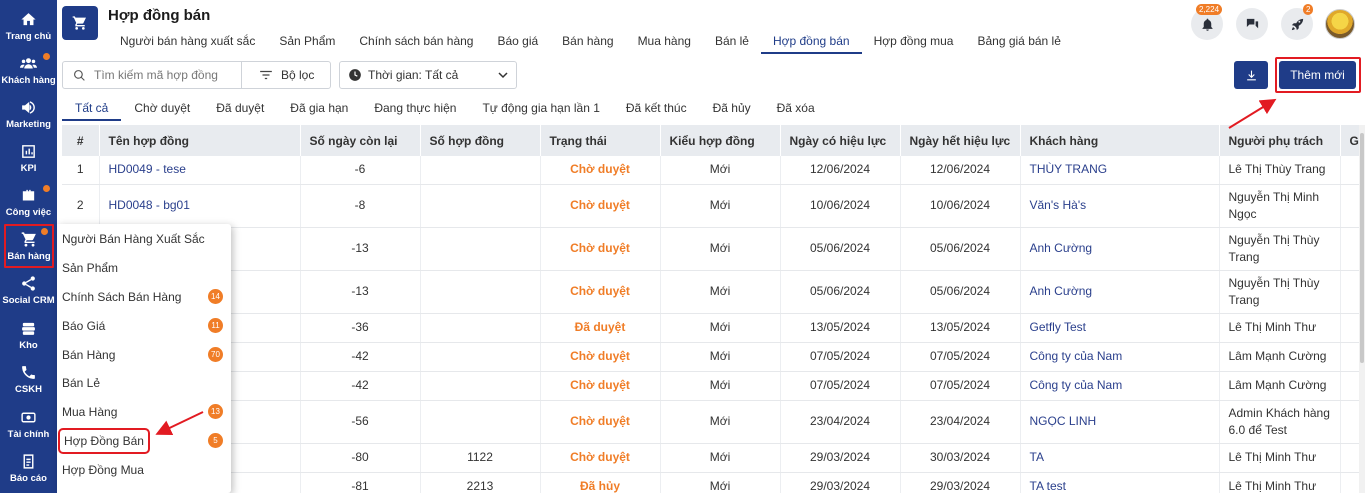  I want to click on customer-link: Getfly Test, so click(1120, 328).